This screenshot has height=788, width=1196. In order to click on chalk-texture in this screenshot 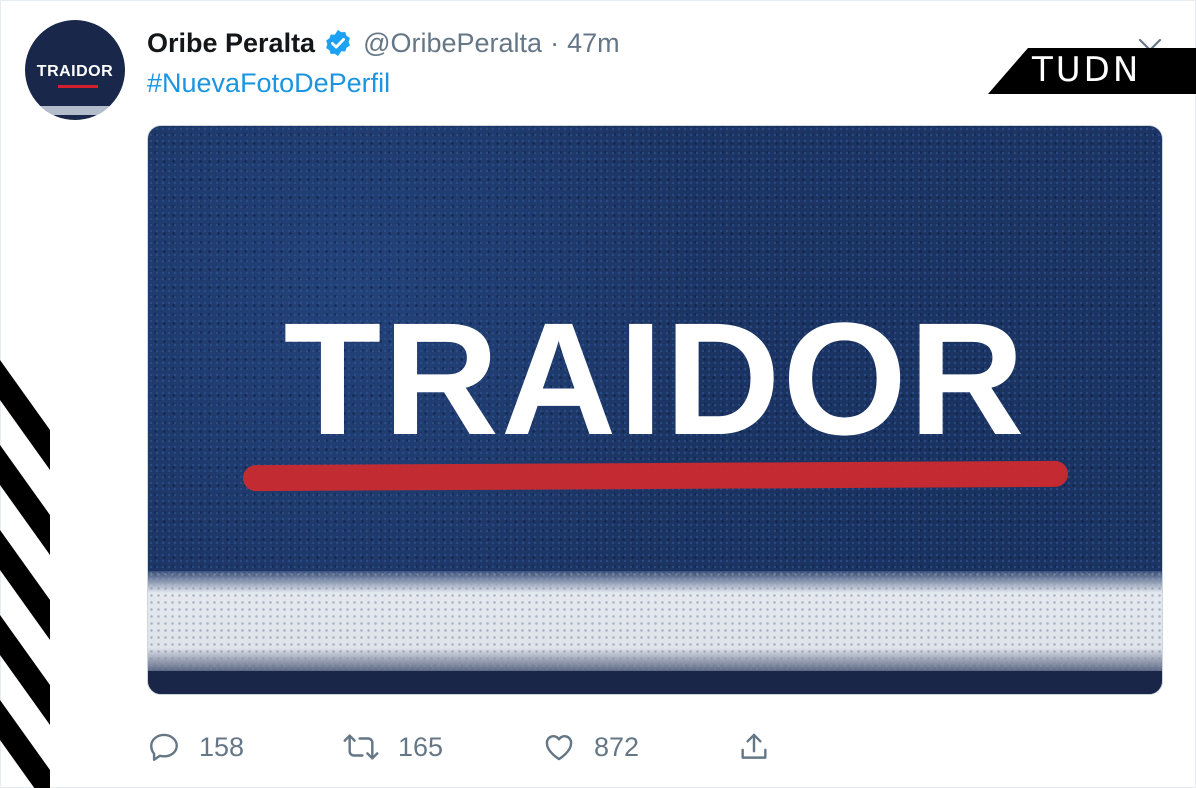, I will do `click(655, 626)`.